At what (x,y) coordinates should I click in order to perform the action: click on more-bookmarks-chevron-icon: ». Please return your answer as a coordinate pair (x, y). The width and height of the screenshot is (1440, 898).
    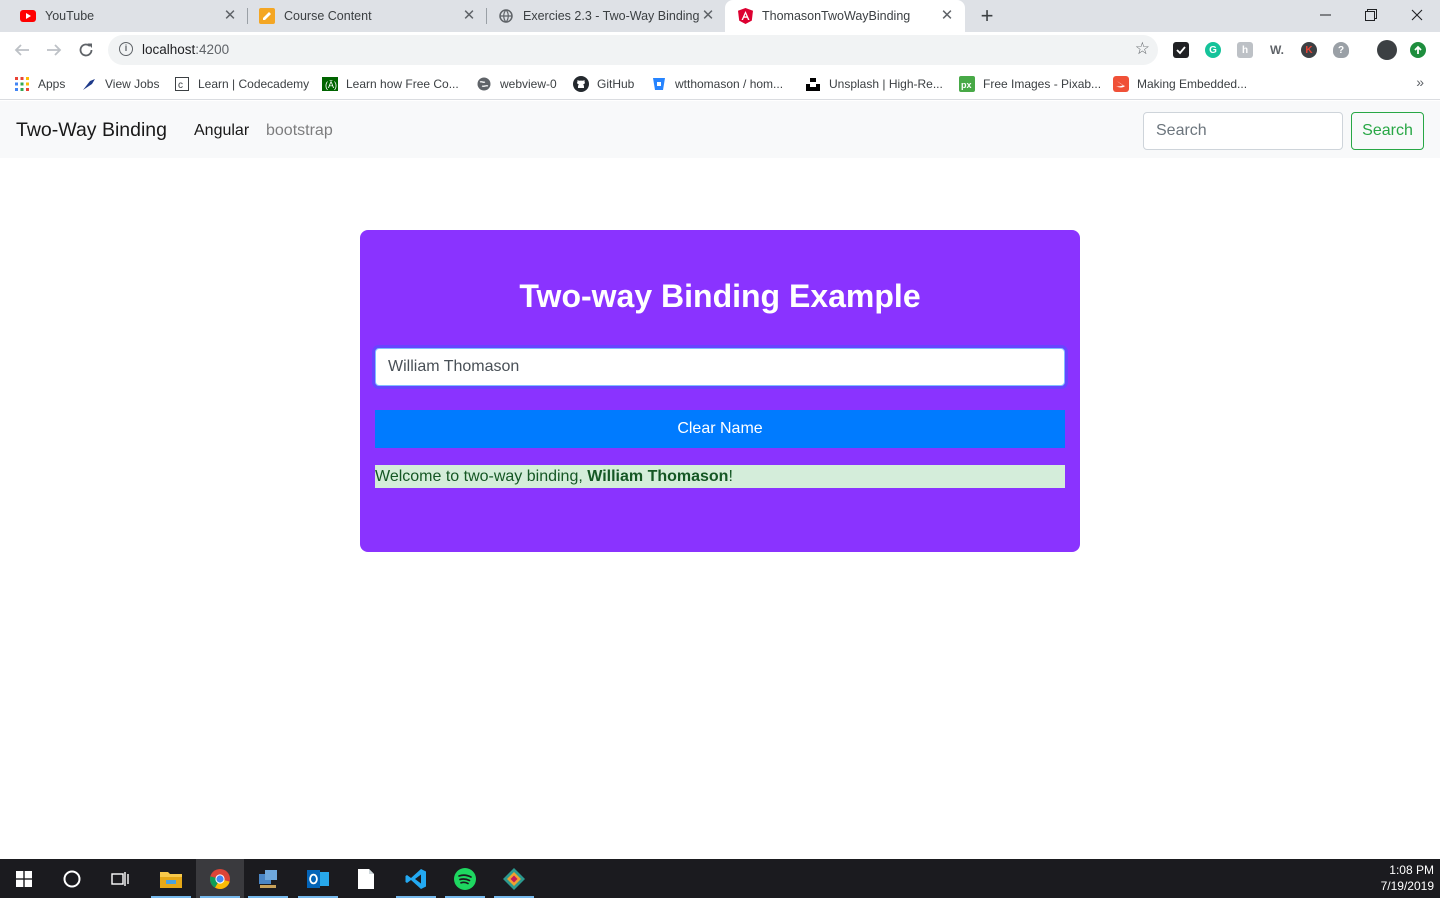
    Looking at the image, I should click on (1420, 82).